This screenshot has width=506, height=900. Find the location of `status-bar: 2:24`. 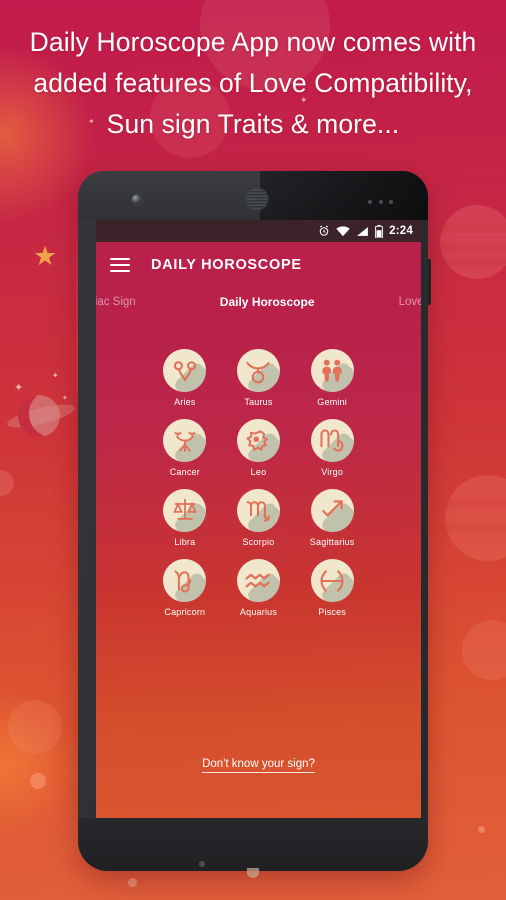

status-bar: 2:24 is located at coordinates (258, 231).